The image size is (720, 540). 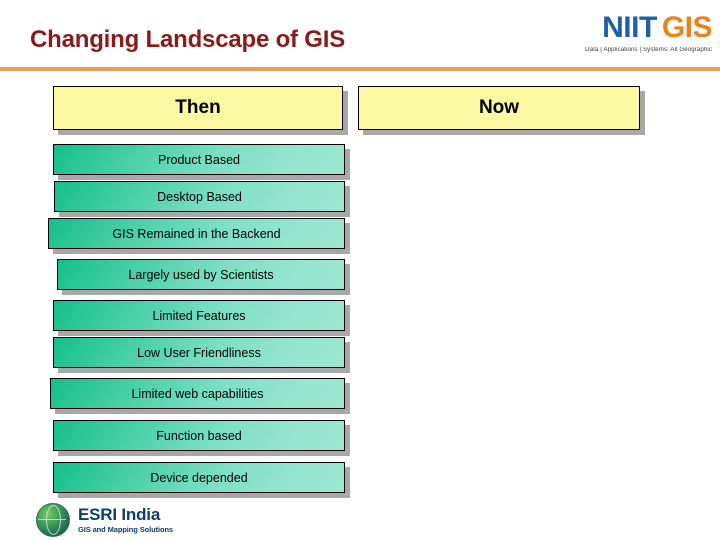 What do you see at coordinates (499, 108) in the screenshot?
I see `column-header-now: Now` at bounding box center [499, 108].